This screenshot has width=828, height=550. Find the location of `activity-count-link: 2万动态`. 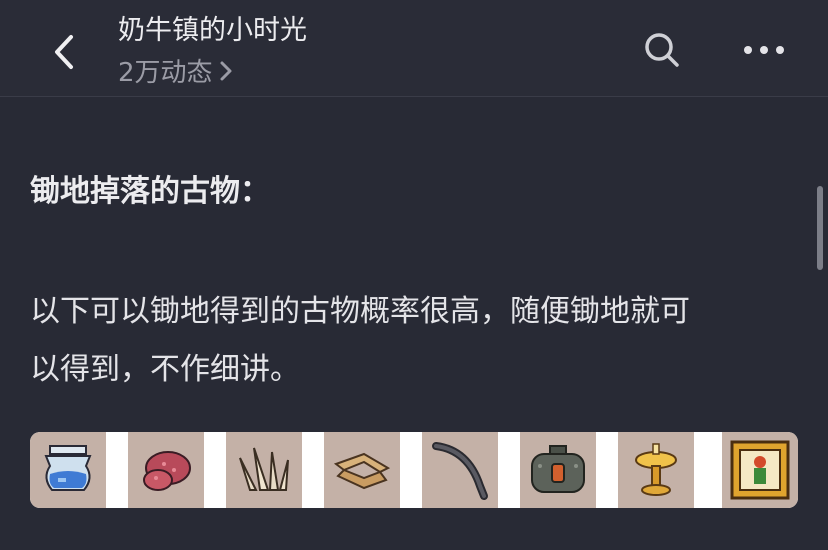

activity-count-link: 2万动态 is located at coordinates (175, 70).